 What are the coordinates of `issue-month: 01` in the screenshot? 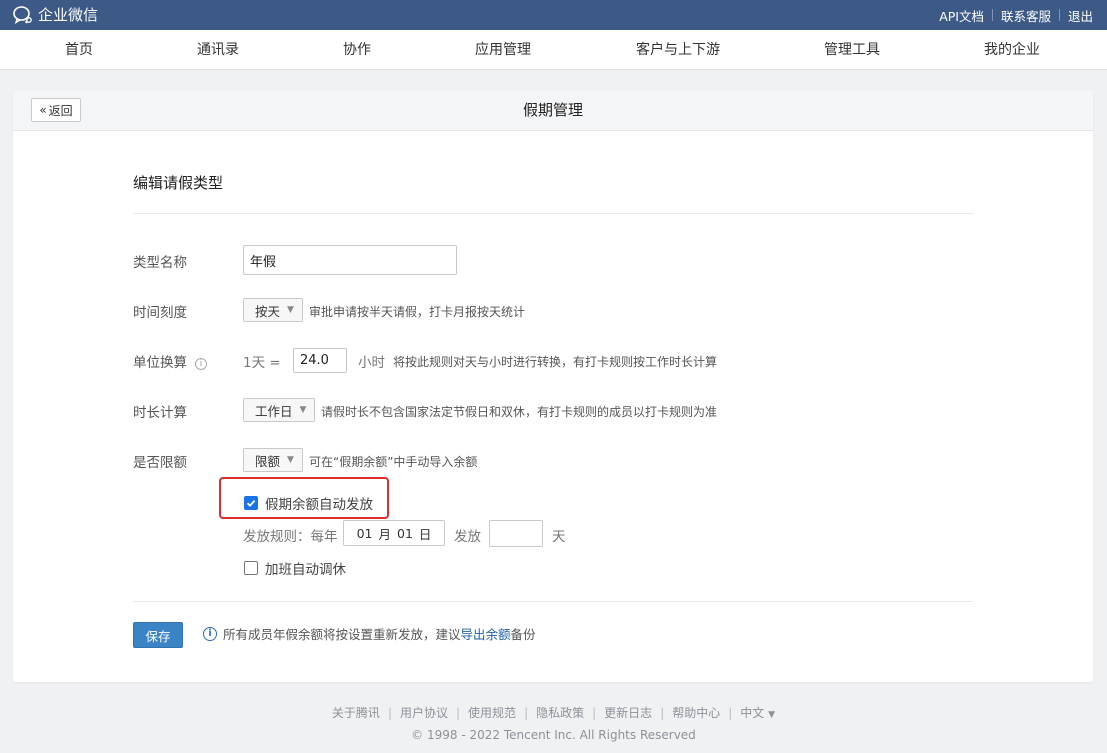 It's located at (364, 533).